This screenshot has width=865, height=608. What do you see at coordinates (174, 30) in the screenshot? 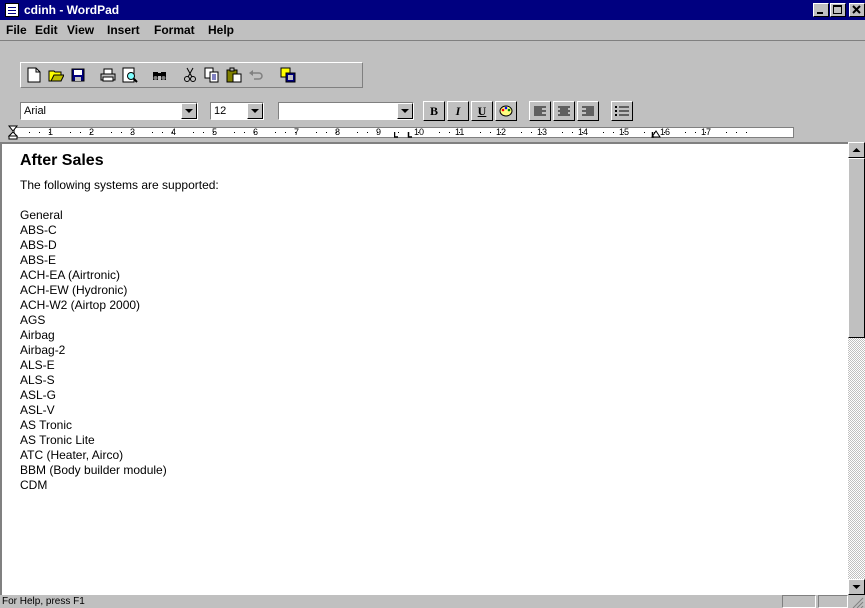
I see `menu-format: Format` at bounding box center [174, 30].